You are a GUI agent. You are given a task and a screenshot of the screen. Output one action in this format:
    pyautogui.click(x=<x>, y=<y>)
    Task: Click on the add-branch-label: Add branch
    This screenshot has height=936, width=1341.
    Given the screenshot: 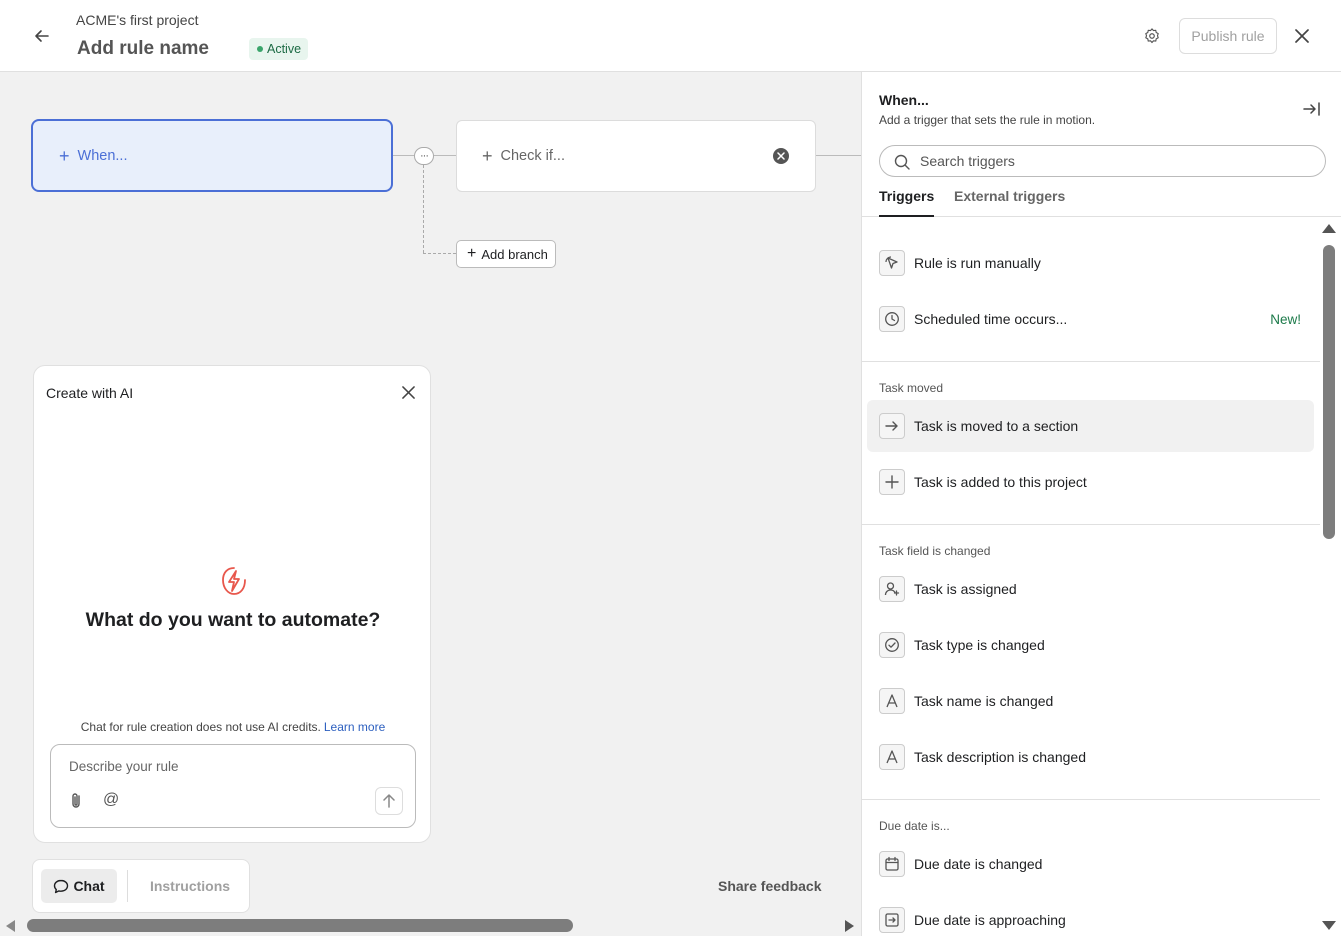 What is the action you would take?
    pyautogui.click(x=514, y=254)
    